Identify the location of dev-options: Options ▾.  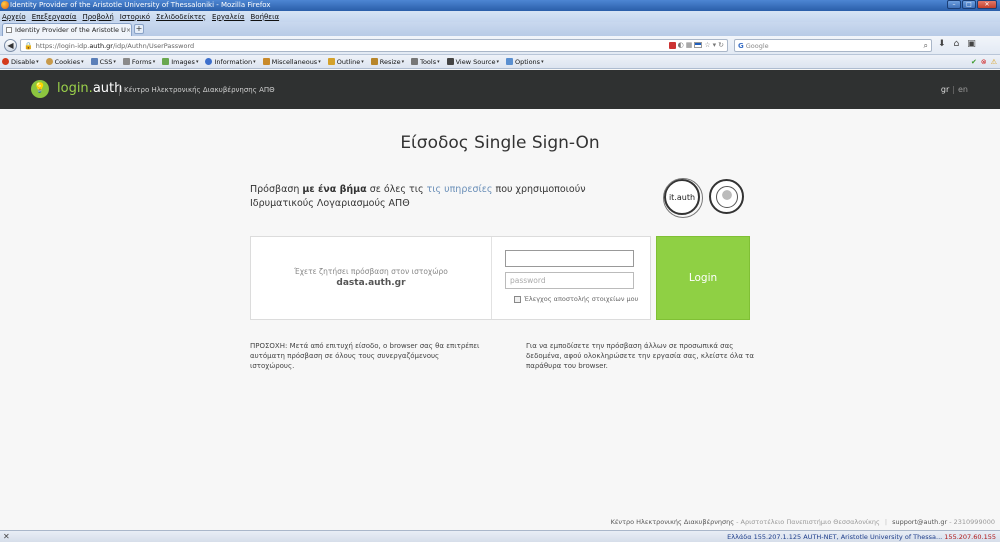
(524, 62).